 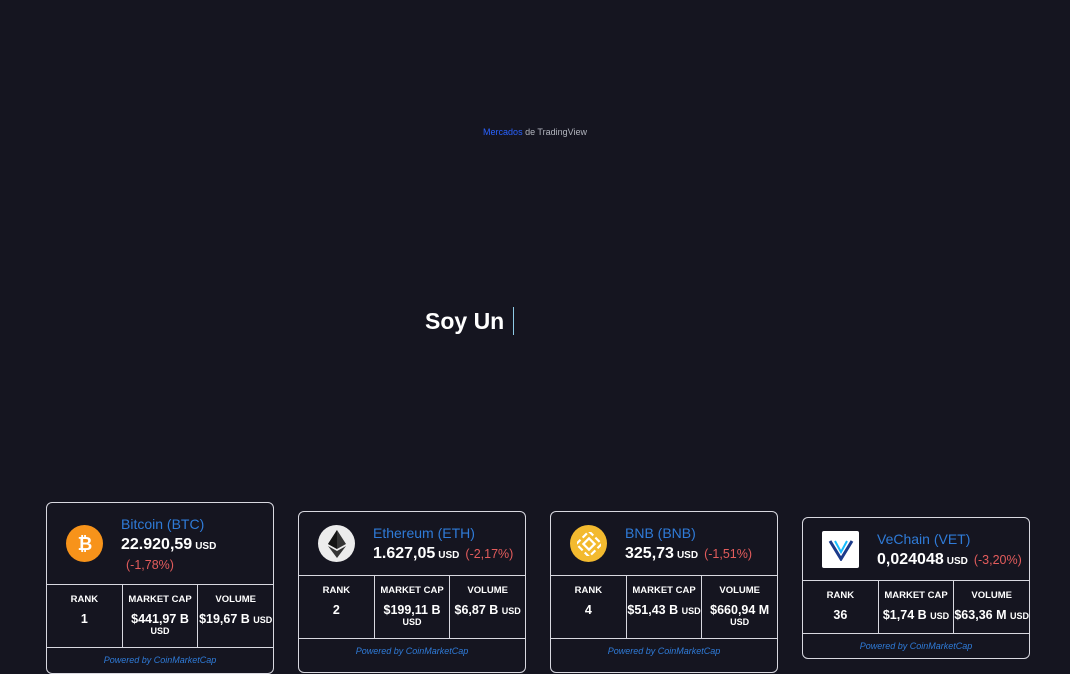 What do you see at coordinates (336, 610) in the screenshot?
I see `rank-value: 2` at bounding box center [336, 610].